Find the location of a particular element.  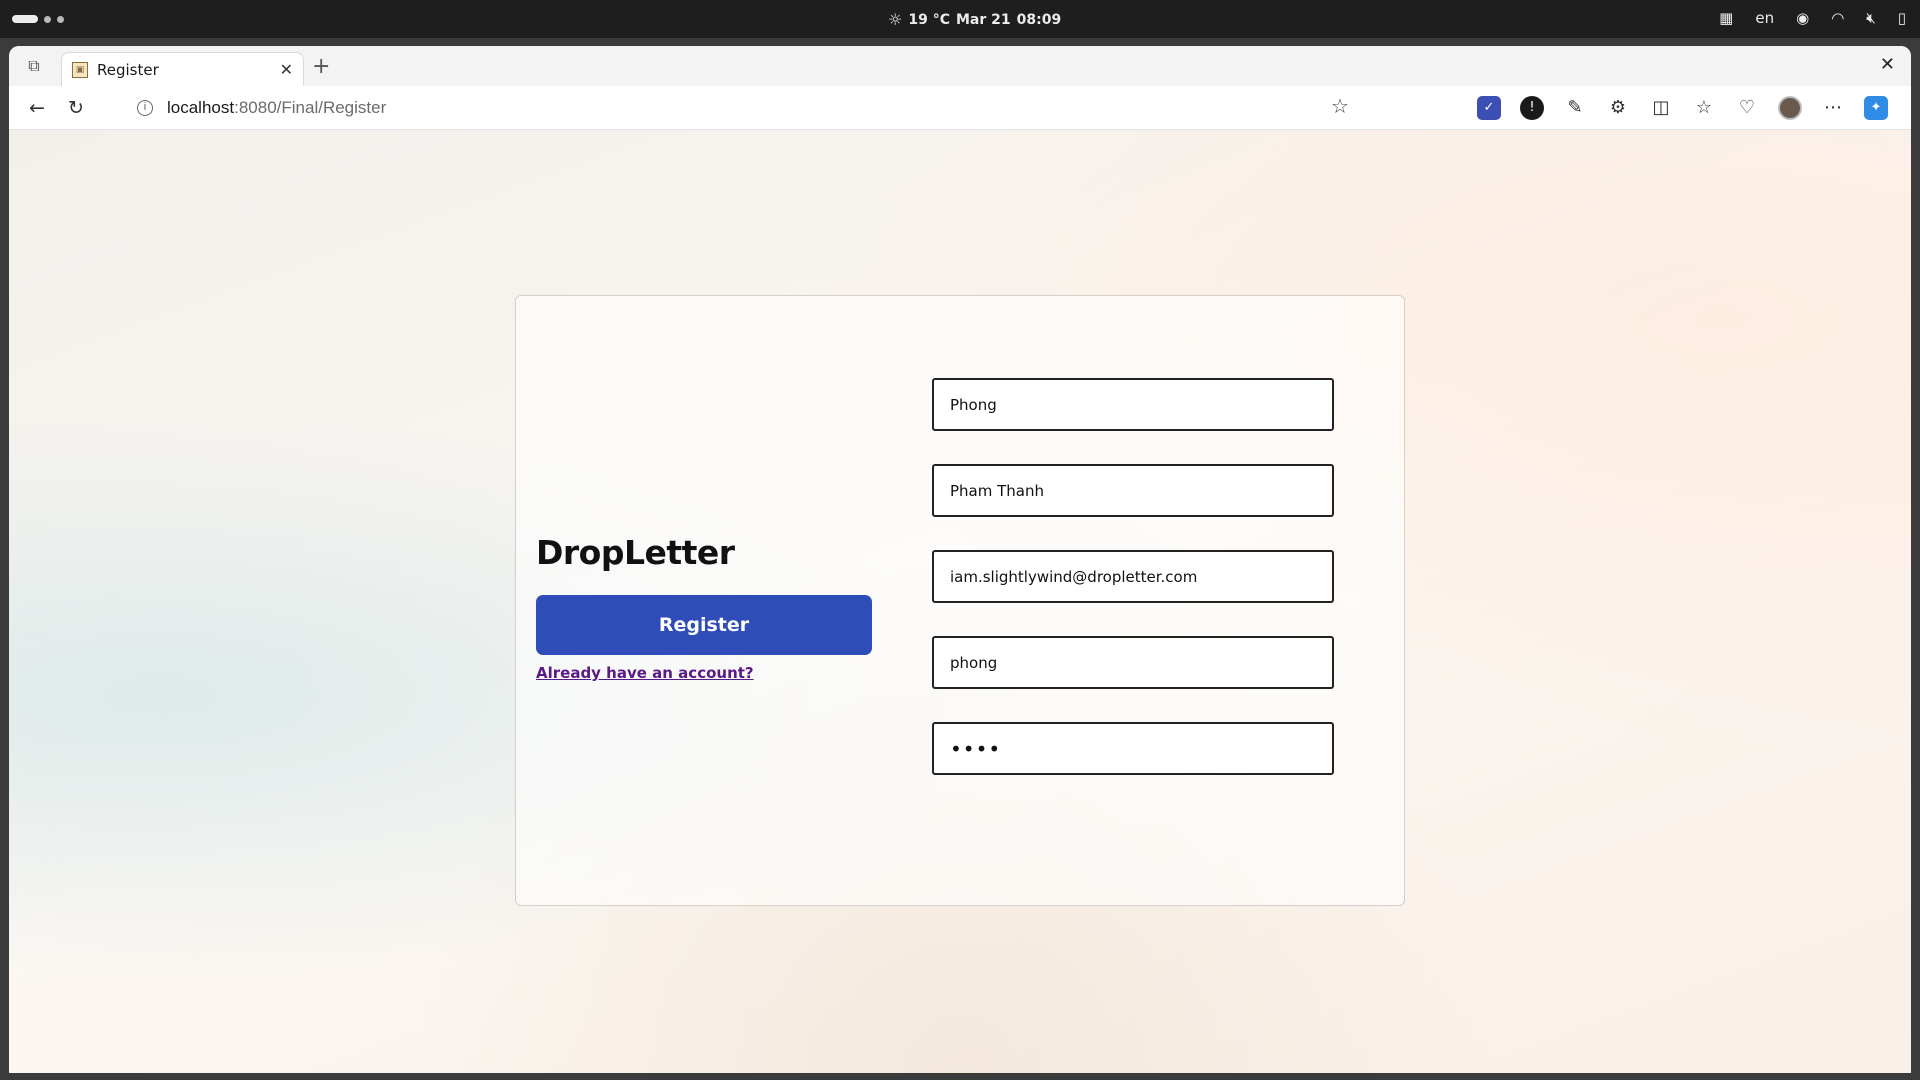

extensions-bar: ✓ ! ✎ ⚙ ◫ ☆ ♡ ⋯ ✦ is located at coordinates (1682, 108).